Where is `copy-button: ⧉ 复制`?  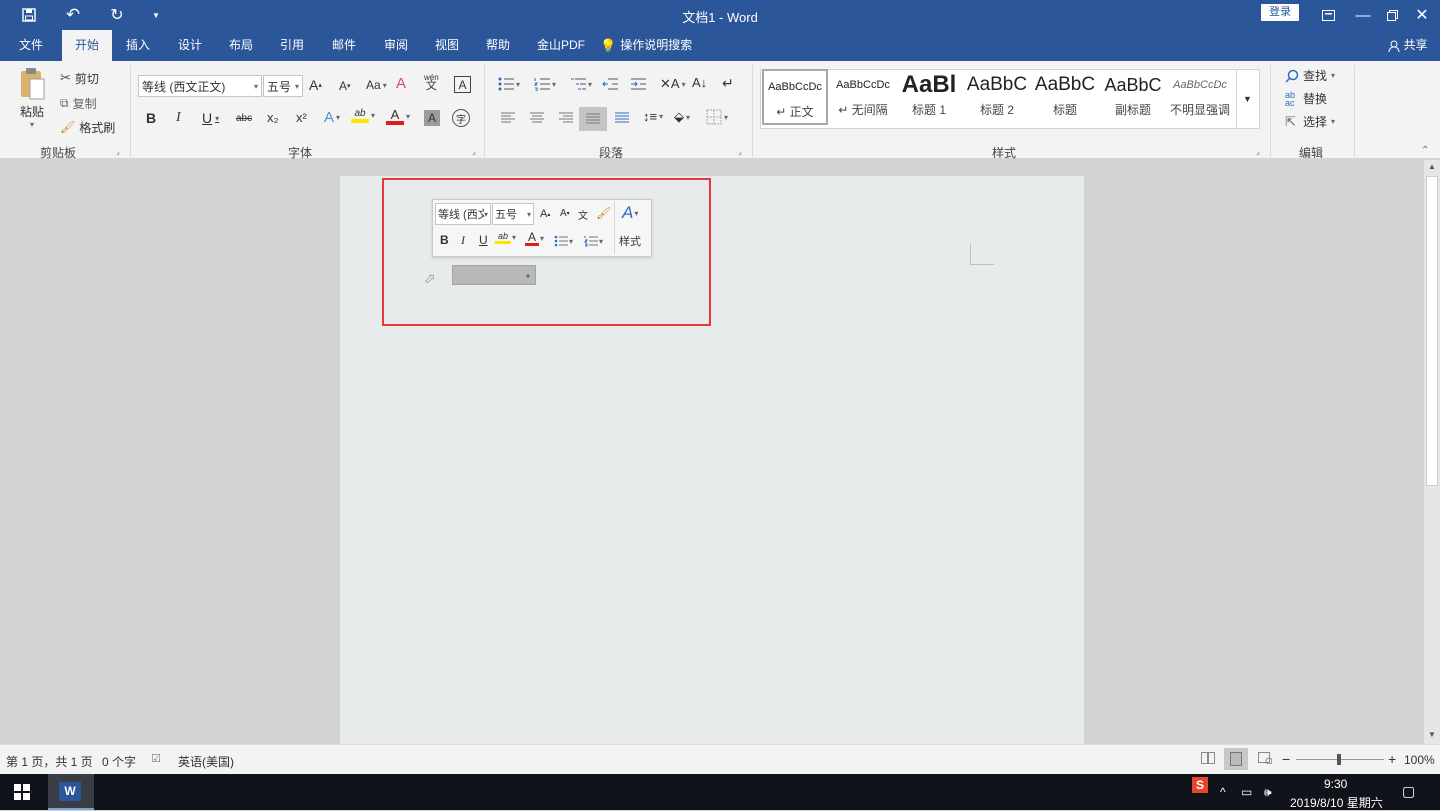 copy-button: ⧉ 复制 is located at coordinates (78, 103).